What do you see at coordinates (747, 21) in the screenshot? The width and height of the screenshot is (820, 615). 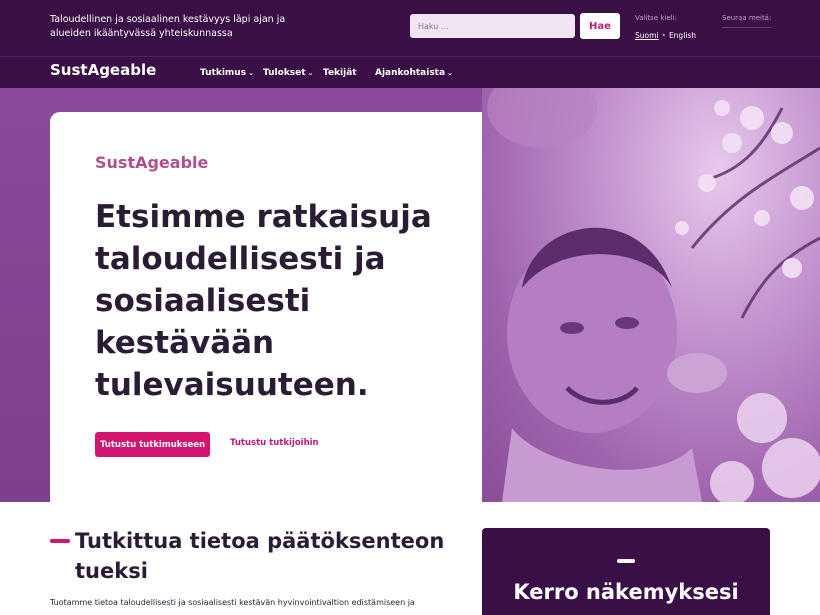 I see `follow-us-label: Seuraa meitä:` at bounding box center [747, 21].